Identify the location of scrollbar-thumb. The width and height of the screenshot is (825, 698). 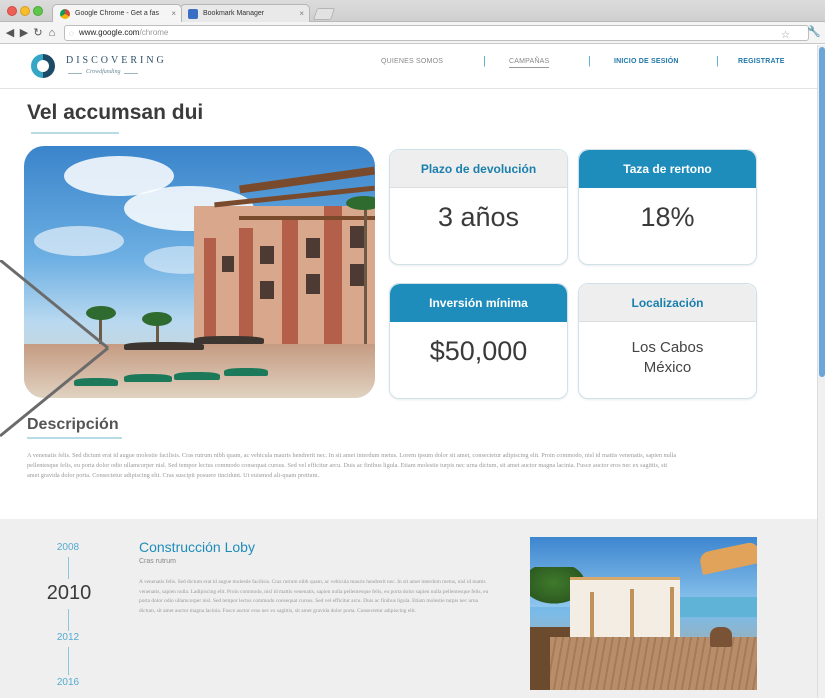
(822, 212).